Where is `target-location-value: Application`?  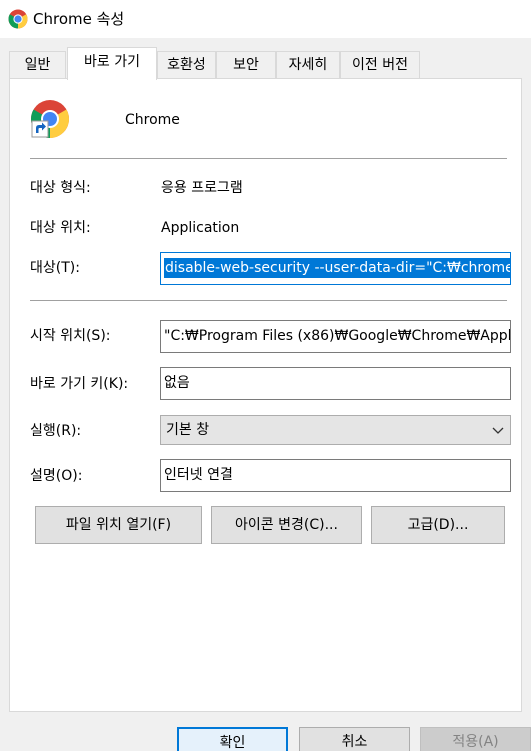
target-location-value: Application is located at coordinates (200, 228).